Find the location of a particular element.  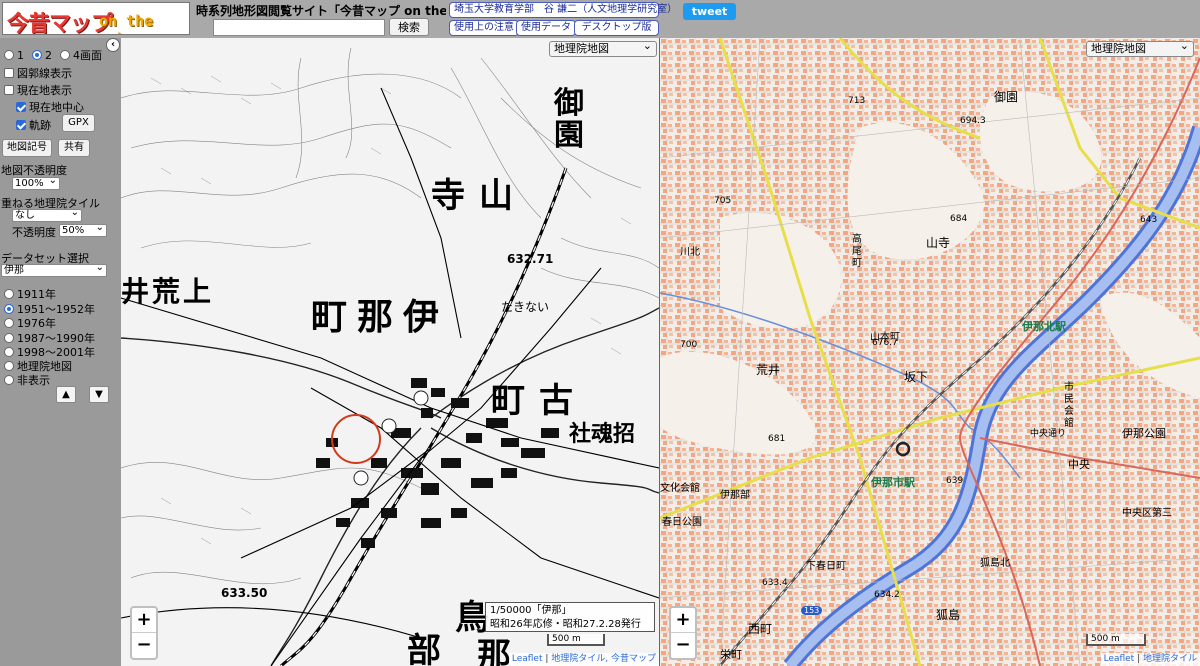

gsi-label-kojima: 狐島 is located at coordinates (948, 615).